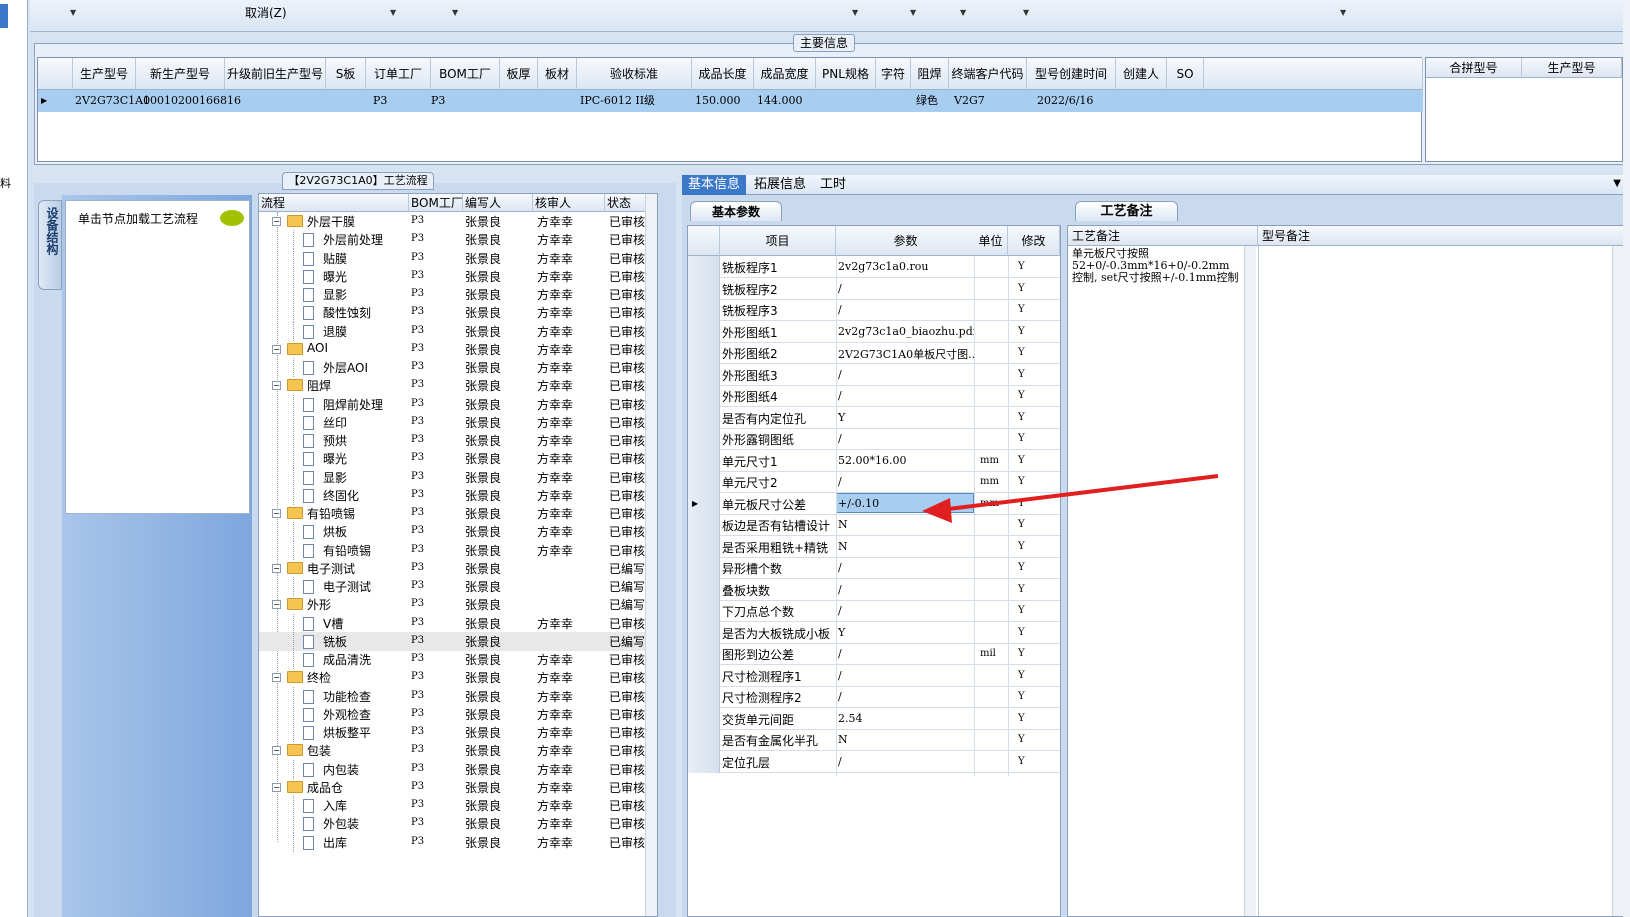 The height and width of the screenshot is (917, 1630). Describe the element at coordinates (937, 510) in the screenshot. I see `red-arrow-head` at that location.